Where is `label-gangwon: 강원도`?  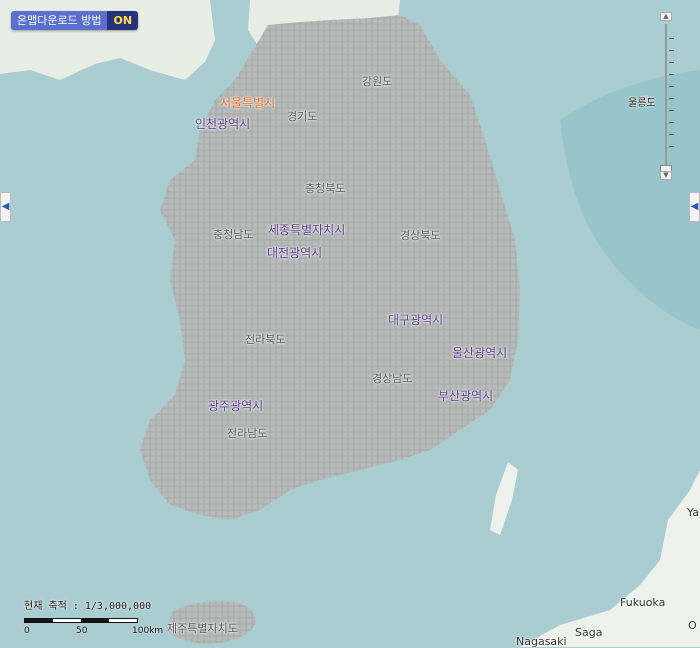
label-gangwon: 강원도 is located at coordinates (377, 81).